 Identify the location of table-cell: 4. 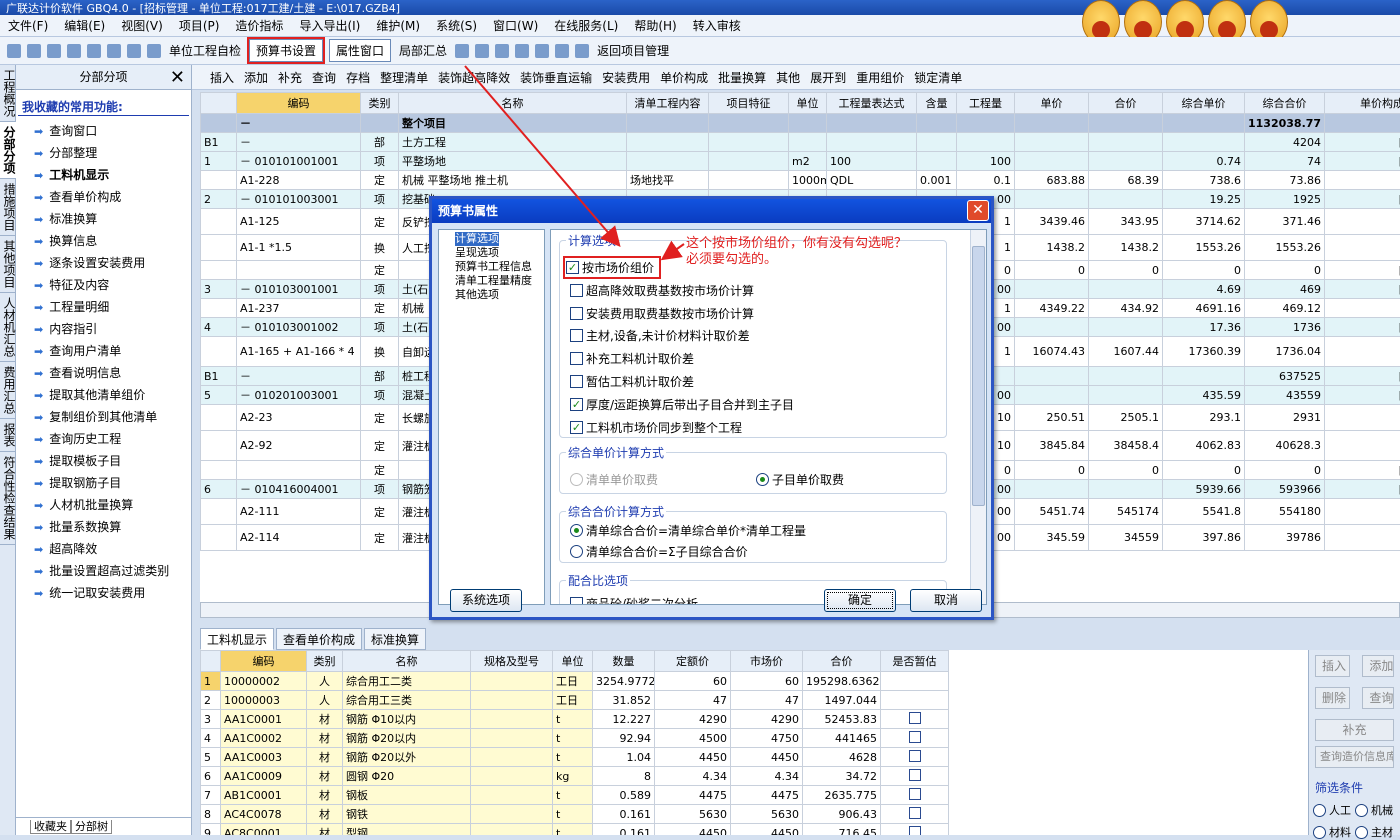
(219, 327).